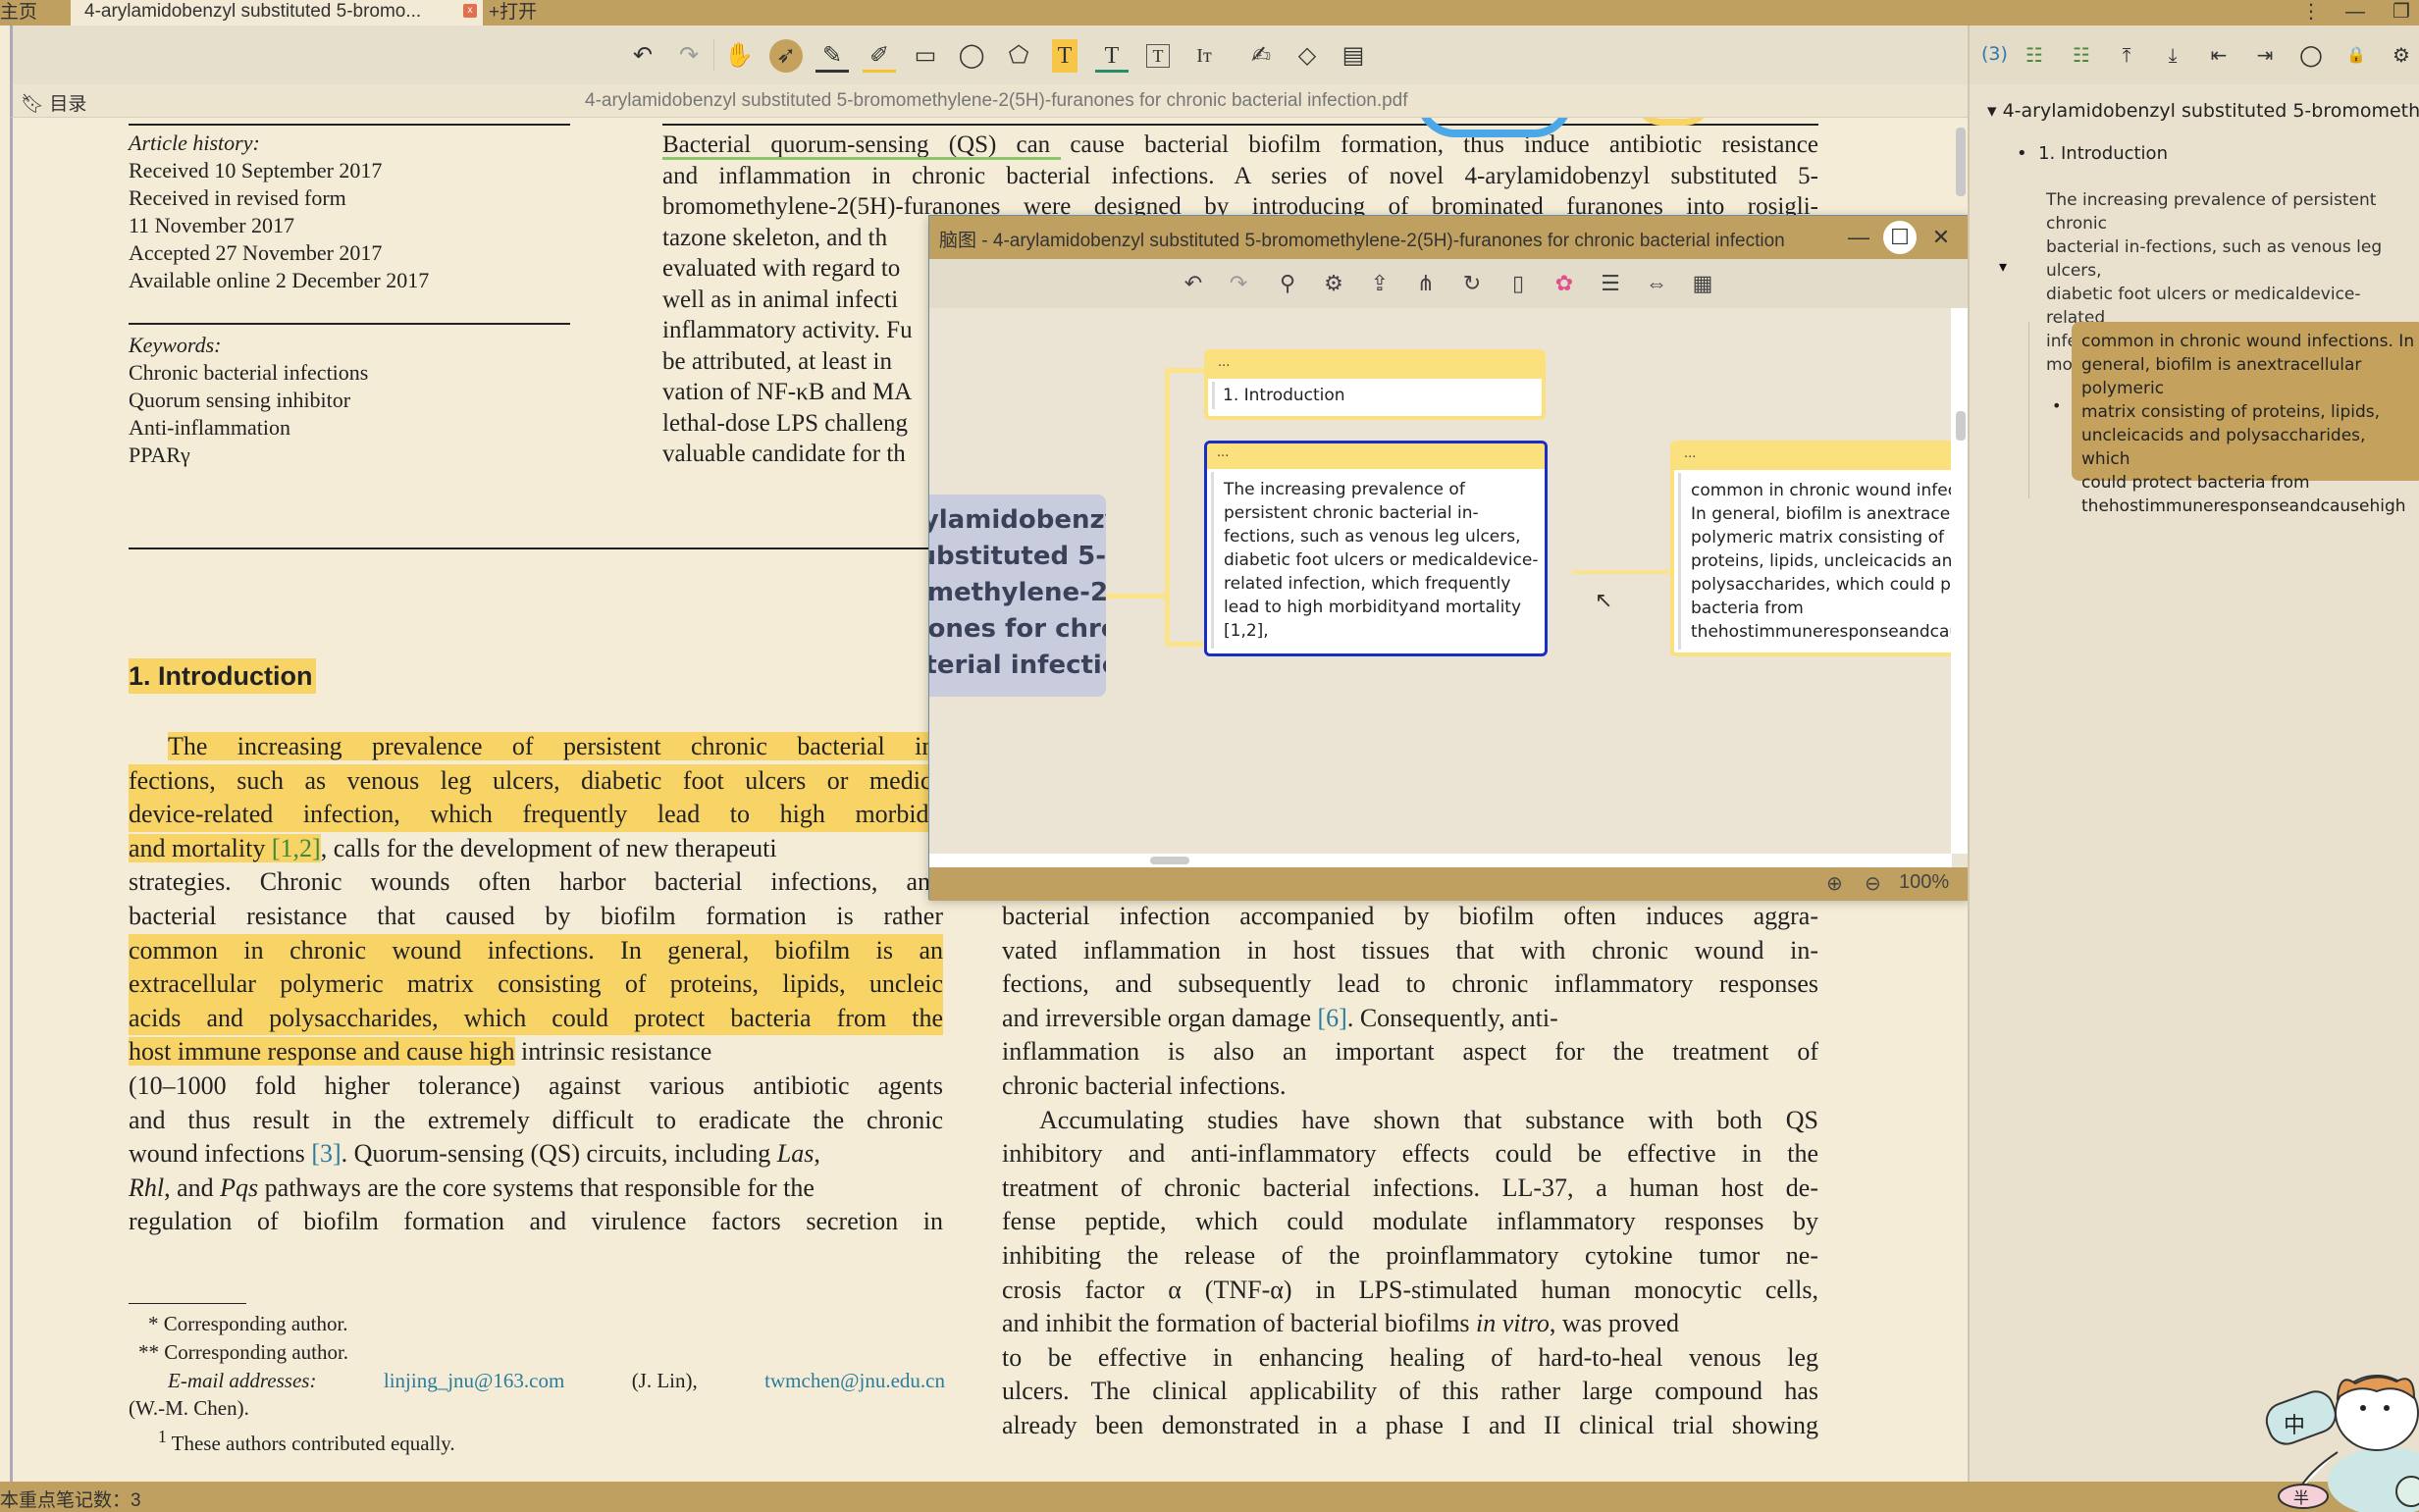  What do you see at coordinates (225, 848) in the screenshot?
I see `highlight: and mortality [1,2]` at bounding box center [225, 848].